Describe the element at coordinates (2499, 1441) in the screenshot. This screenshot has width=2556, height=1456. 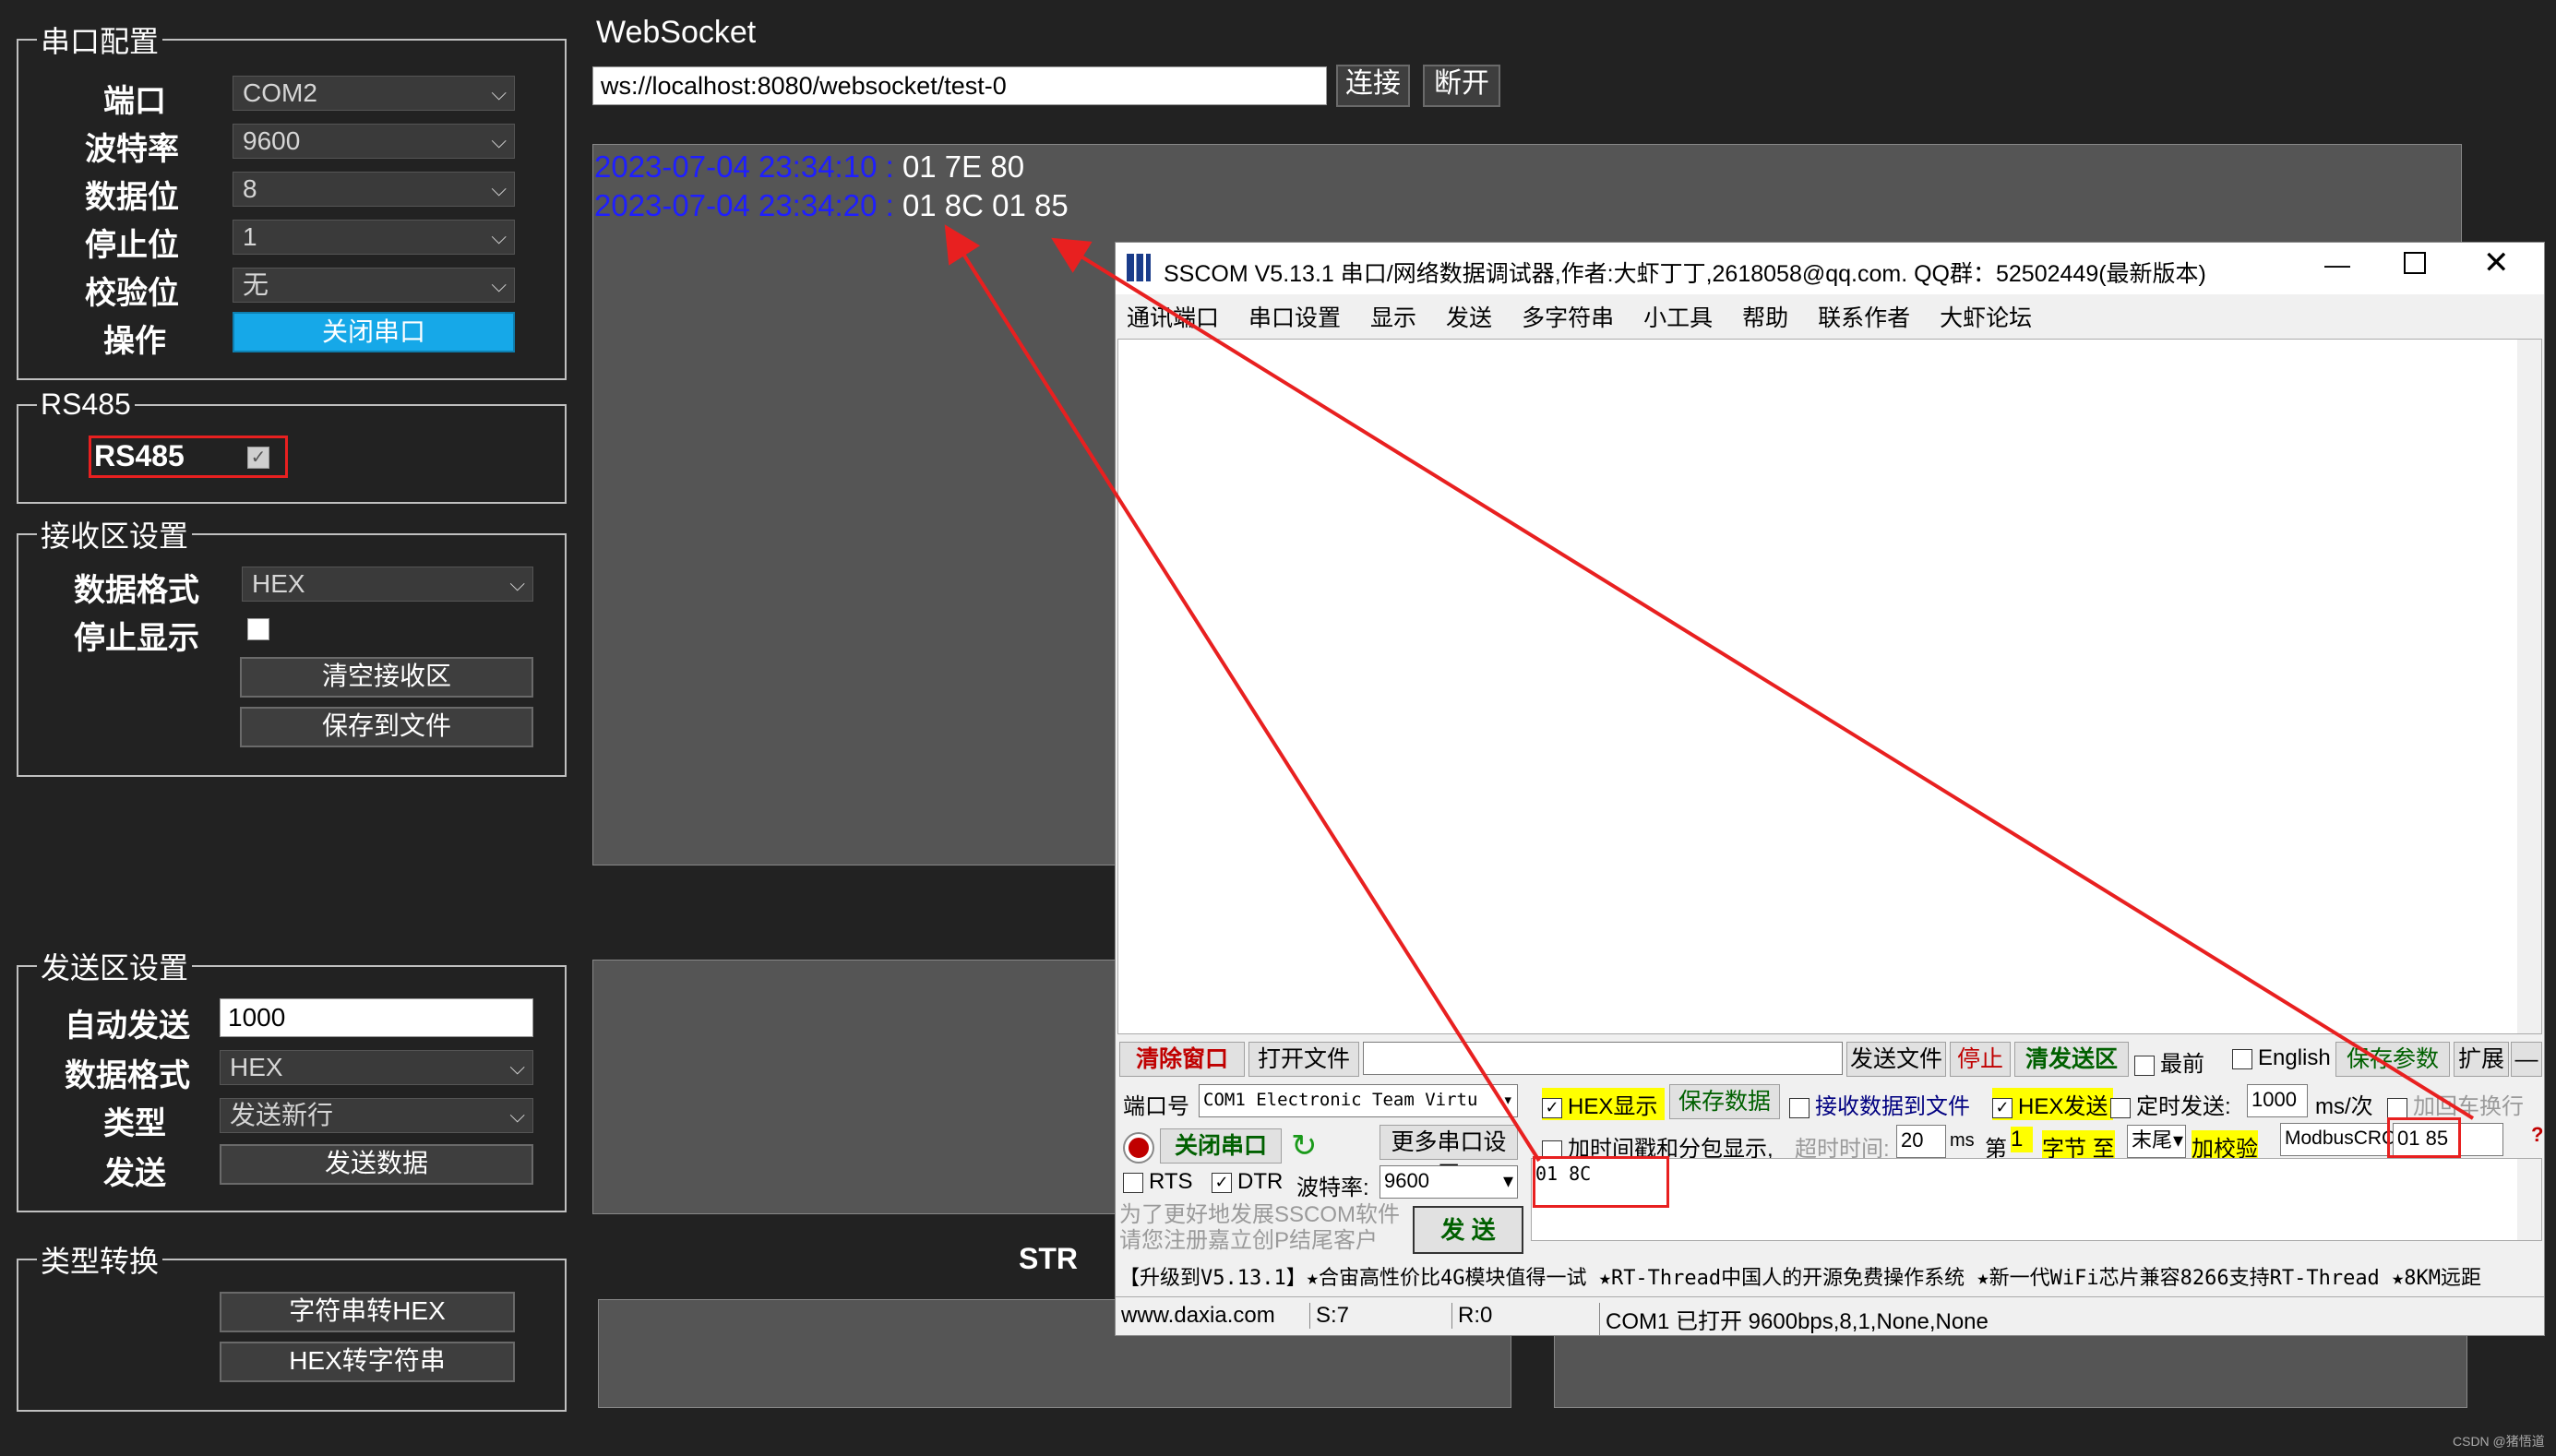
I see `watermark: CSDN @猪悟道` at that location.